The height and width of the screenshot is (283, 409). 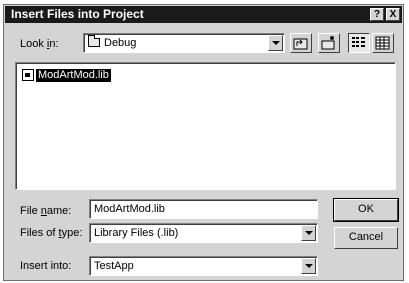 I want to click on up-folder-icon, so click(x=300, y=44).